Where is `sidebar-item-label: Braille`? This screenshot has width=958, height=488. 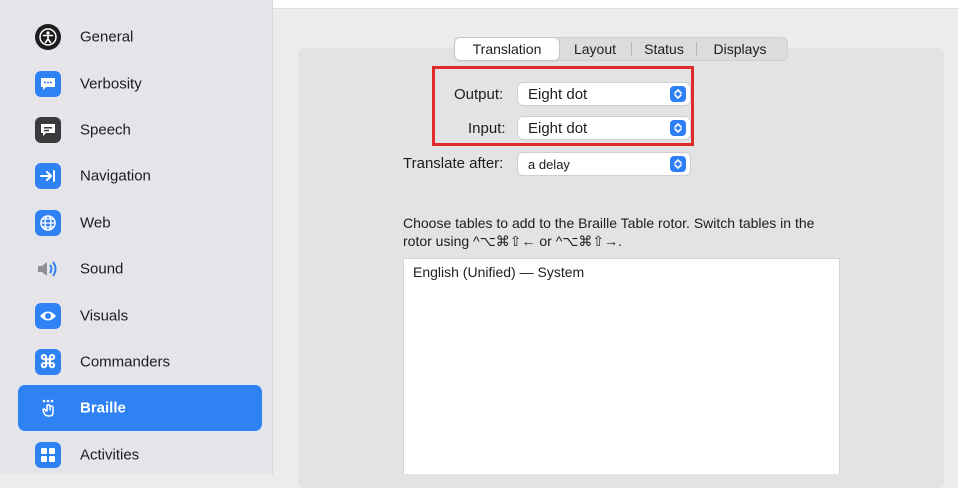 sidebar-item-label: Braille is located at coordinates (103, 408).